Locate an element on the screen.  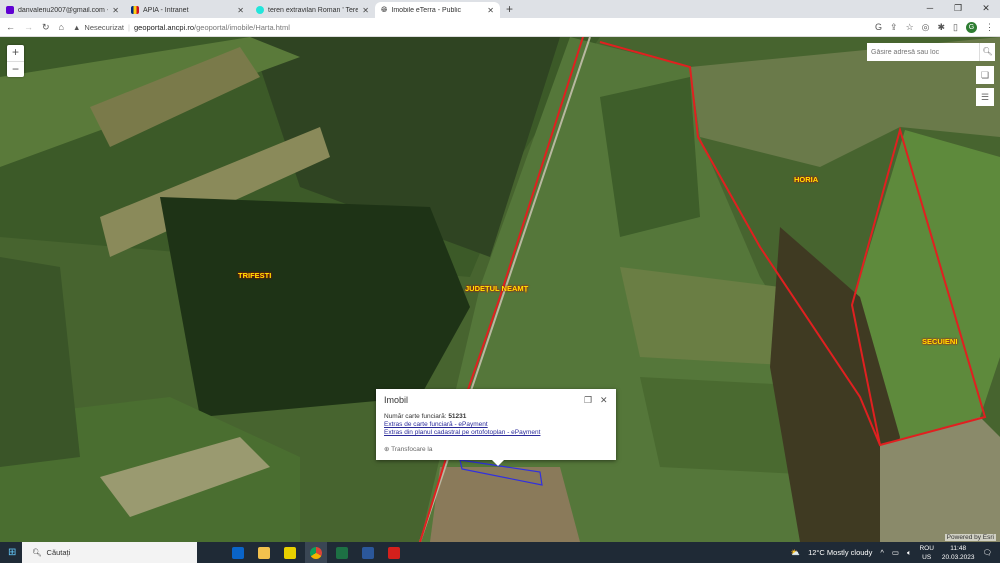
label-trifesti: TRIFESTI is located at coordinates (255, 275).